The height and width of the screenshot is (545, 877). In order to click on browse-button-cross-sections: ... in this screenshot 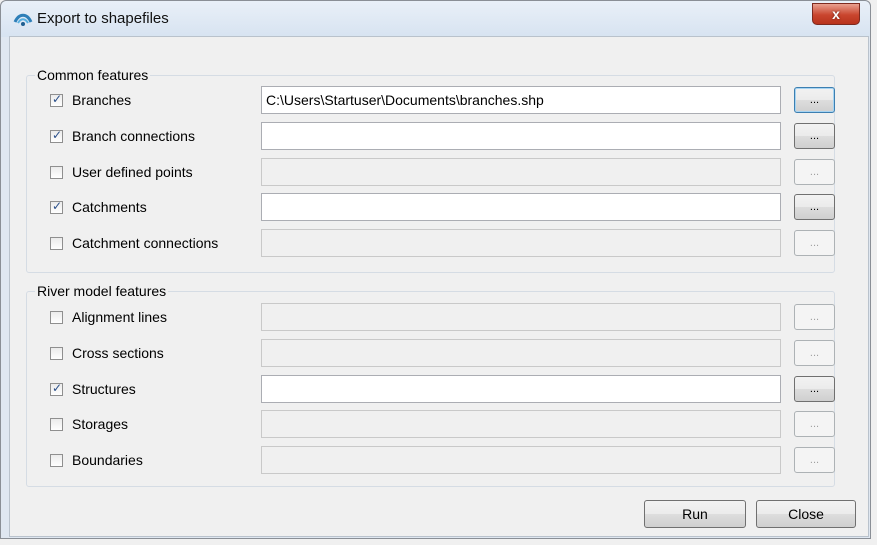, I will do `click(814, 353)`.